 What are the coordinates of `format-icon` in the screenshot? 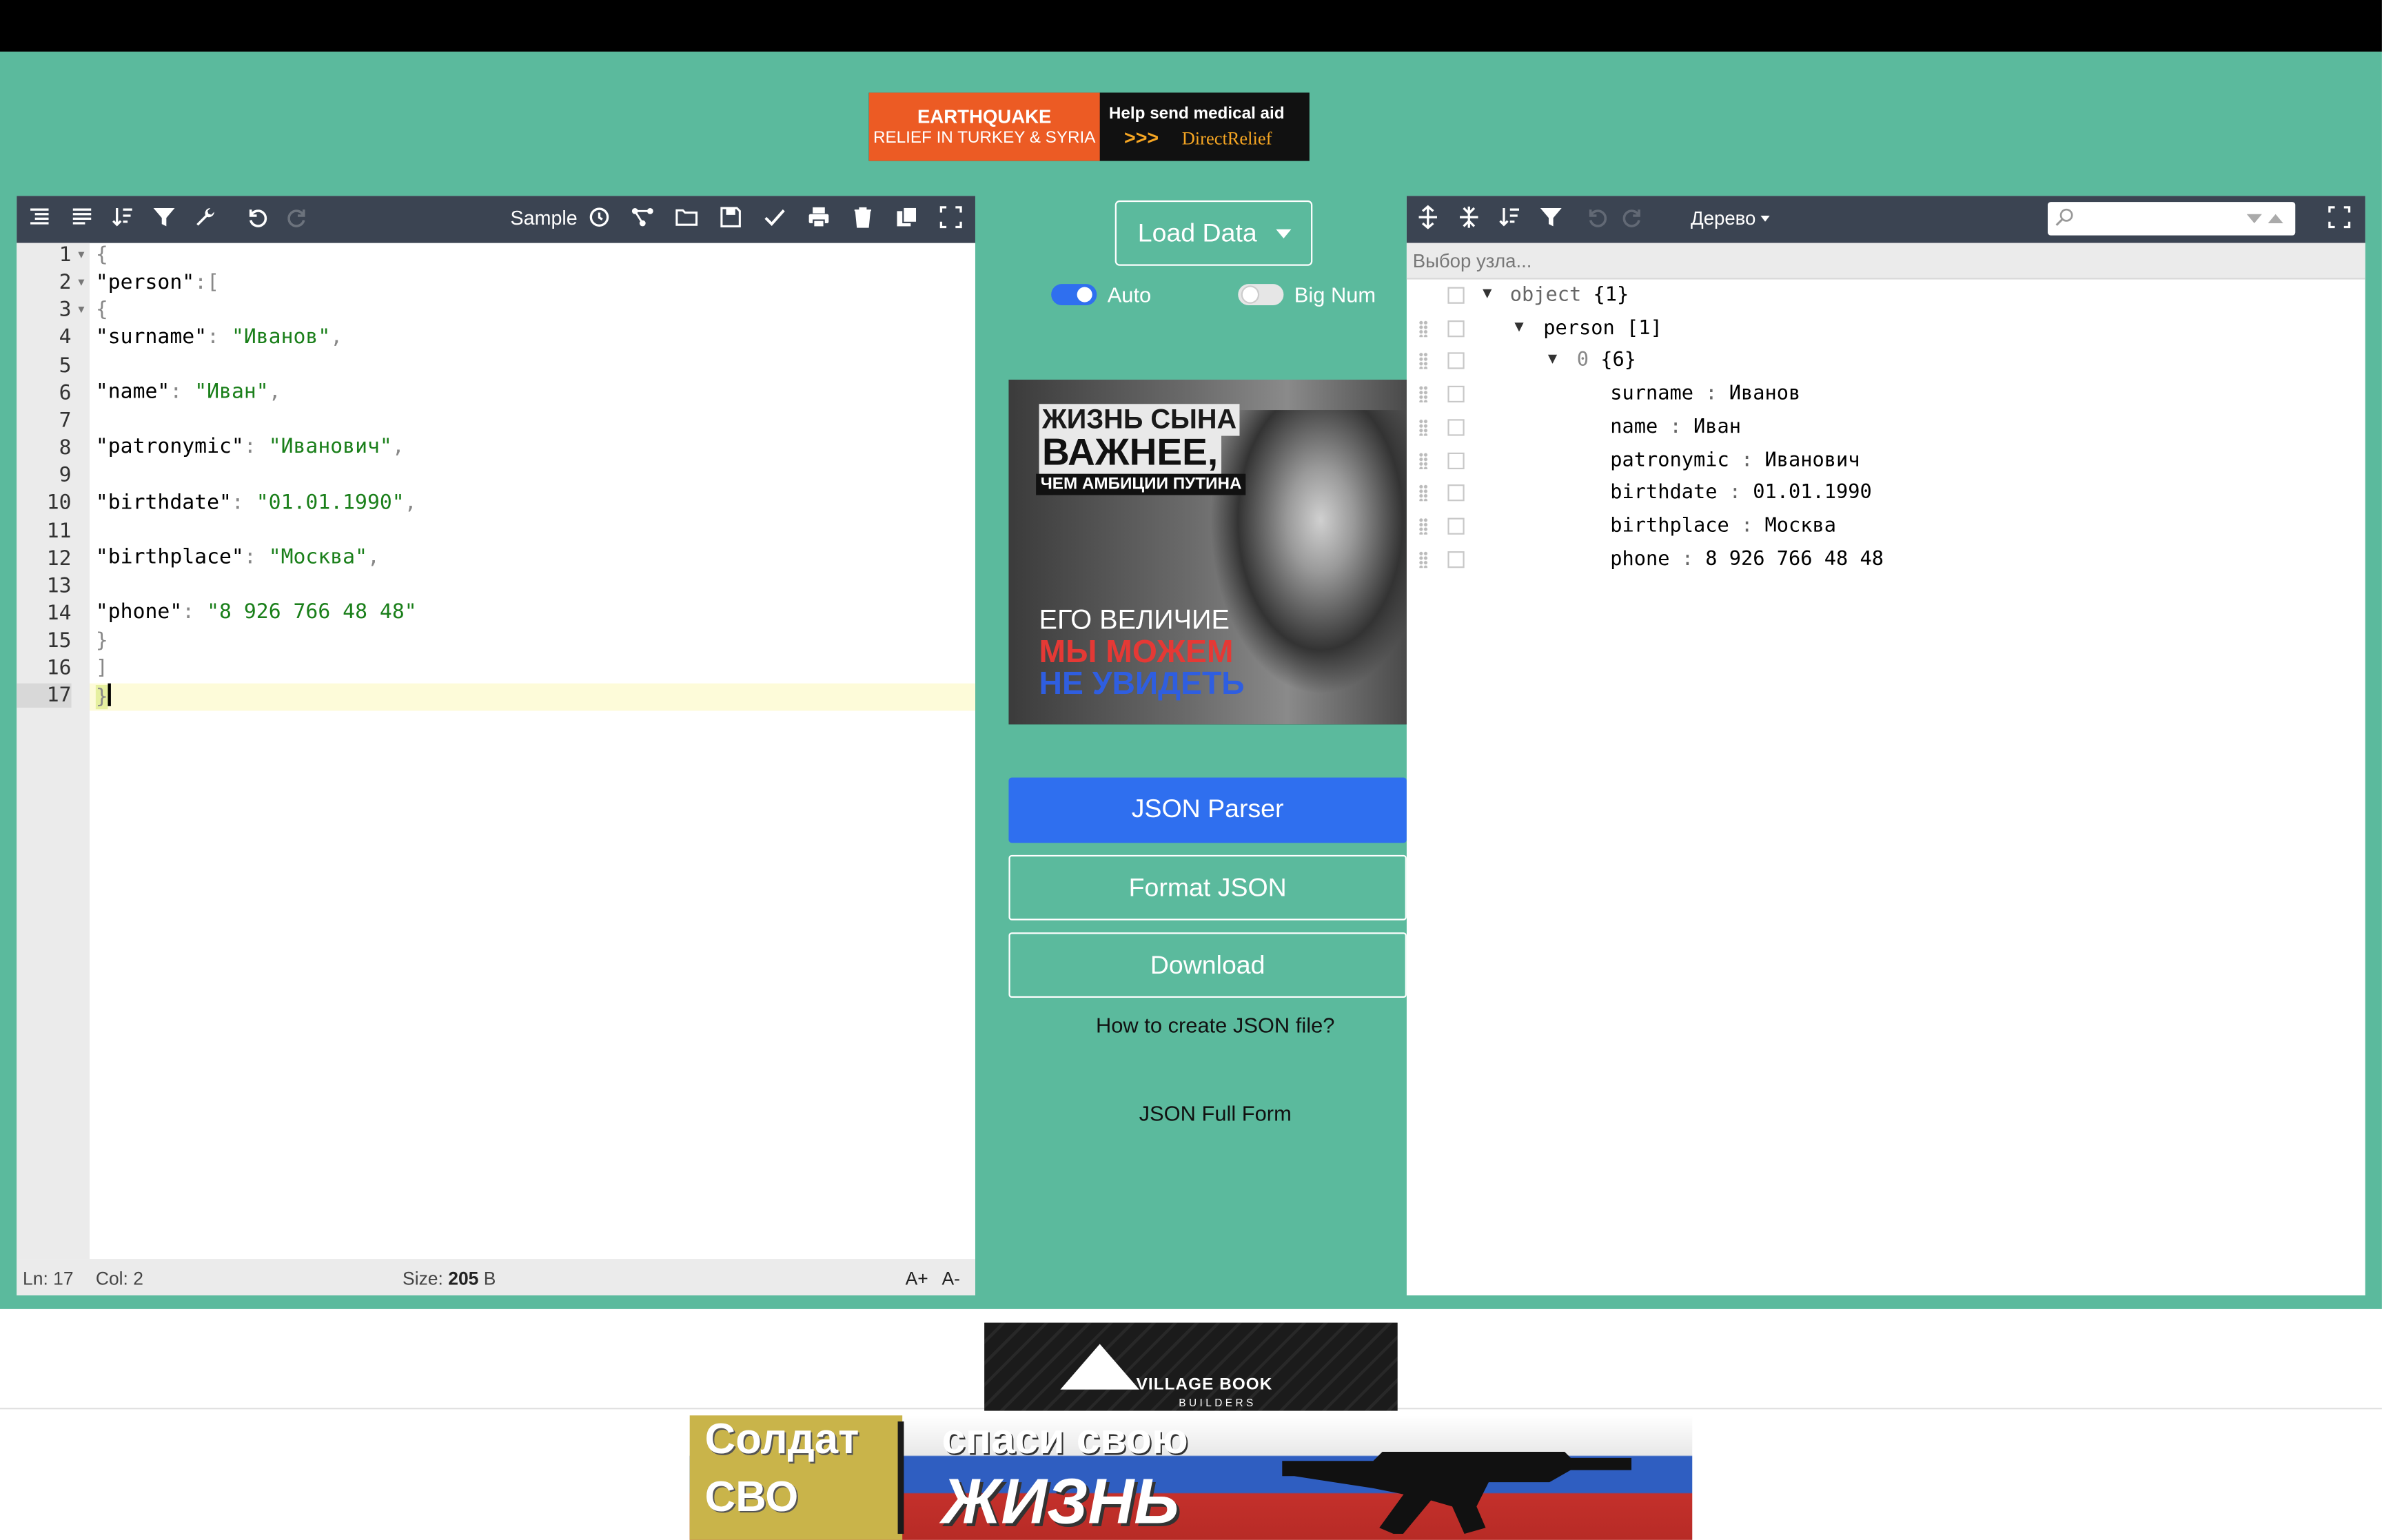 It's located at (39, 219).